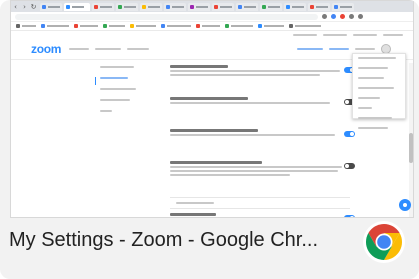 This screenshot has height=279, width=419. What do you see at coordinates (77, 6) in the screenshot?
I see `browser-tab-active` at bounding box center [77, 6].